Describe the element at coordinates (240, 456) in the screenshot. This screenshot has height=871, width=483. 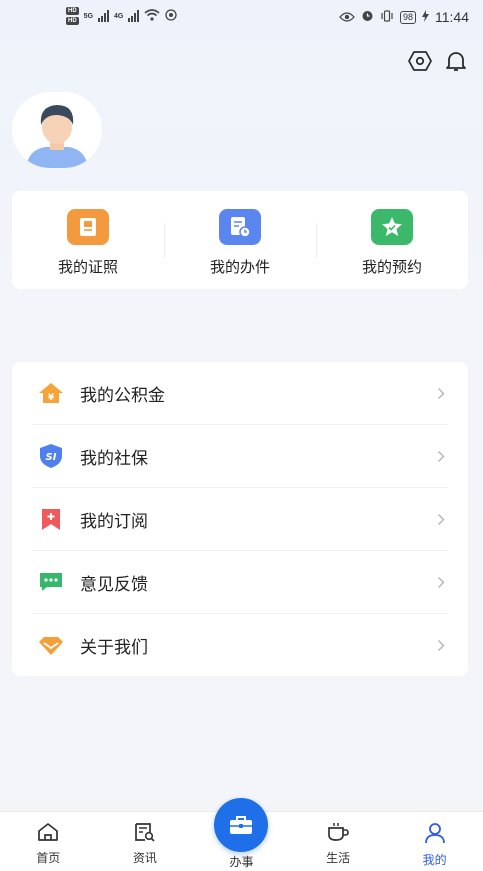
I see `menu-item-social-security: SI 我的社保` at that location.